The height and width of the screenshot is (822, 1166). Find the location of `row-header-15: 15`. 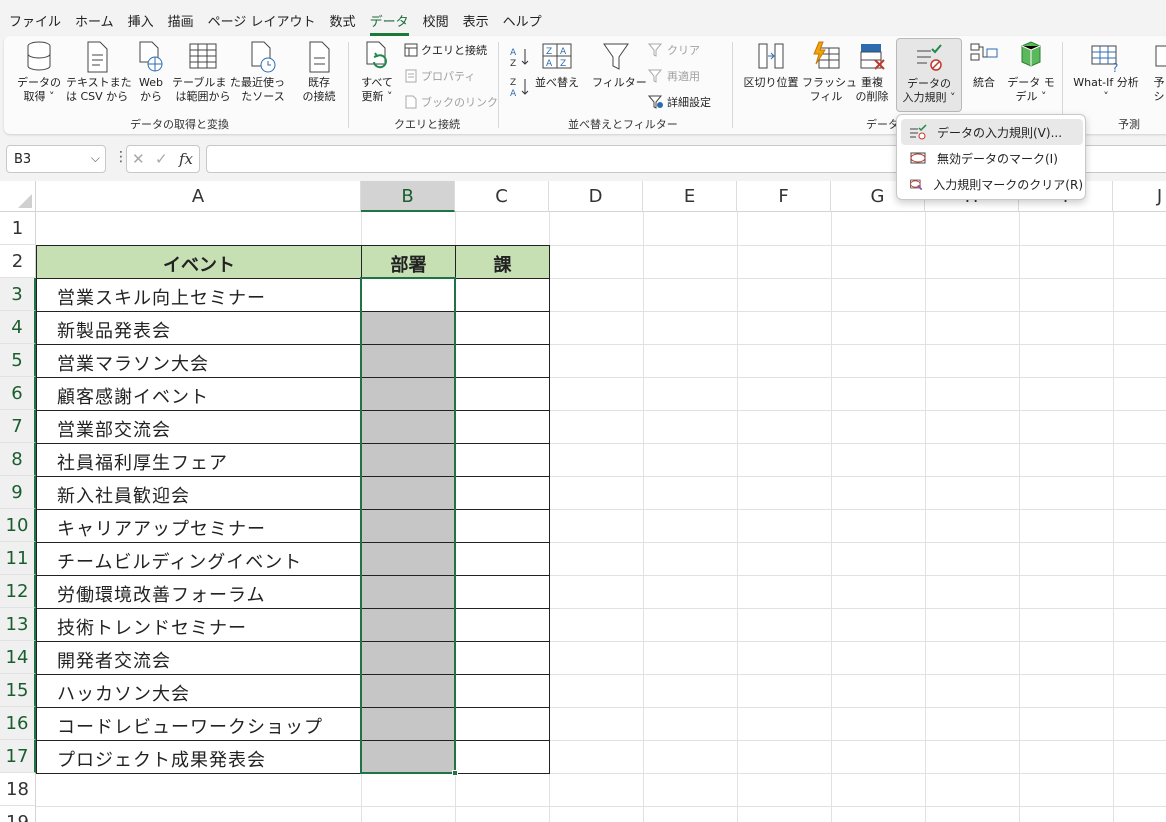

row-header-15: 15 is located at coordinates (18, 690).